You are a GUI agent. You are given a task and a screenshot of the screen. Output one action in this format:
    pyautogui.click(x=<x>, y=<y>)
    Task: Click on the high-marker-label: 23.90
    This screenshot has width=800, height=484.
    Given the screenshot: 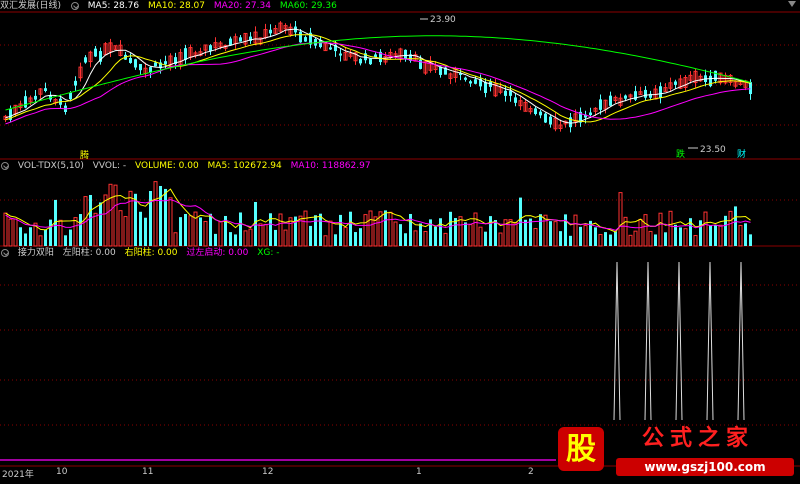 What is the action you would take?
    pyautogui.click(x=443, y=20)
    